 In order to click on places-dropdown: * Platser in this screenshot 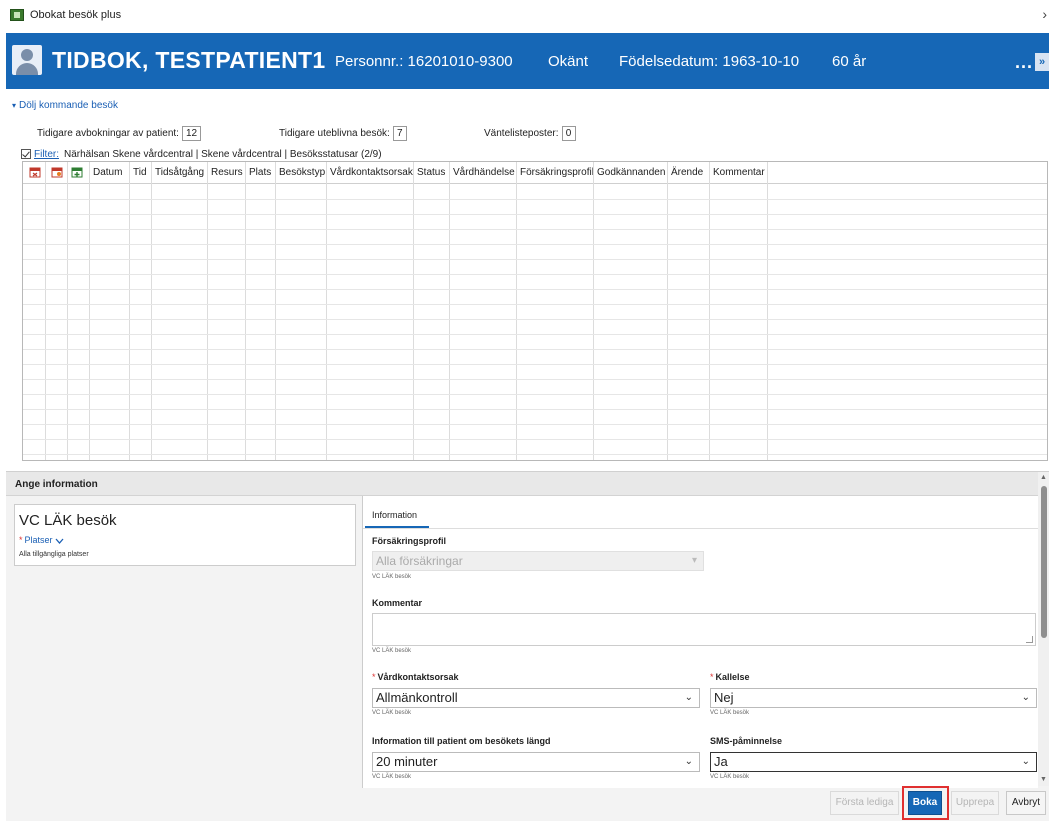, I will do `click(41, 540)`.